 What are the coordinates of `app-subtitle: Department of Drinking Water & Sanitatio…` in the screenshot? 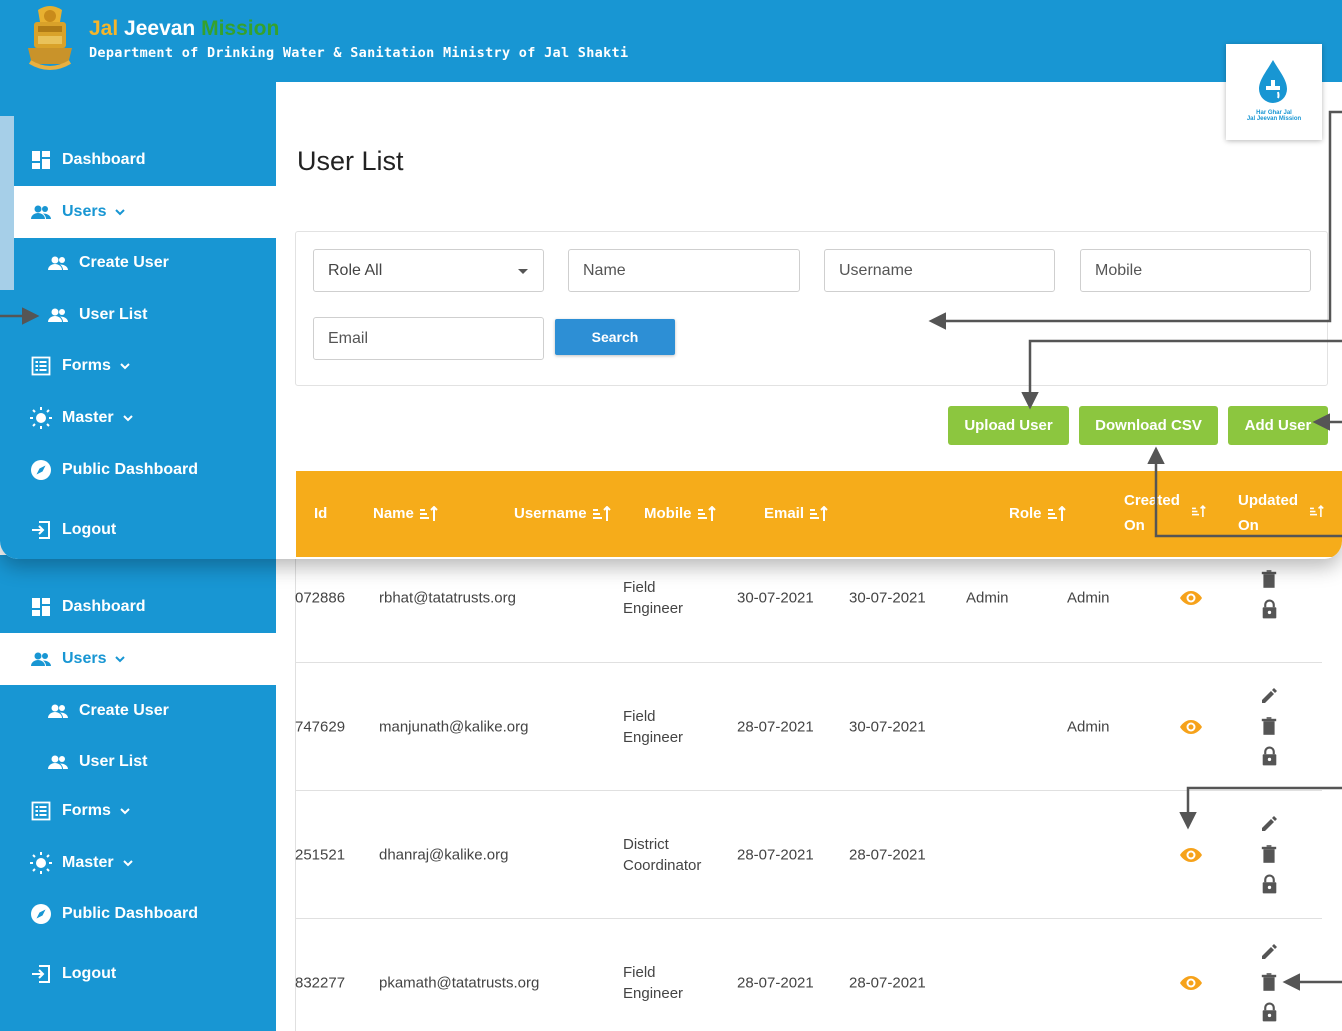 It's located at (359, 53).